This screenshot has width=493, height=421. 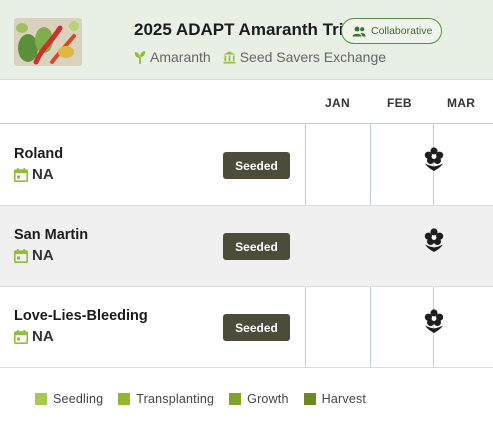 I want to click on legend-item-seedling: Seedling, so click(x=69, y=399).